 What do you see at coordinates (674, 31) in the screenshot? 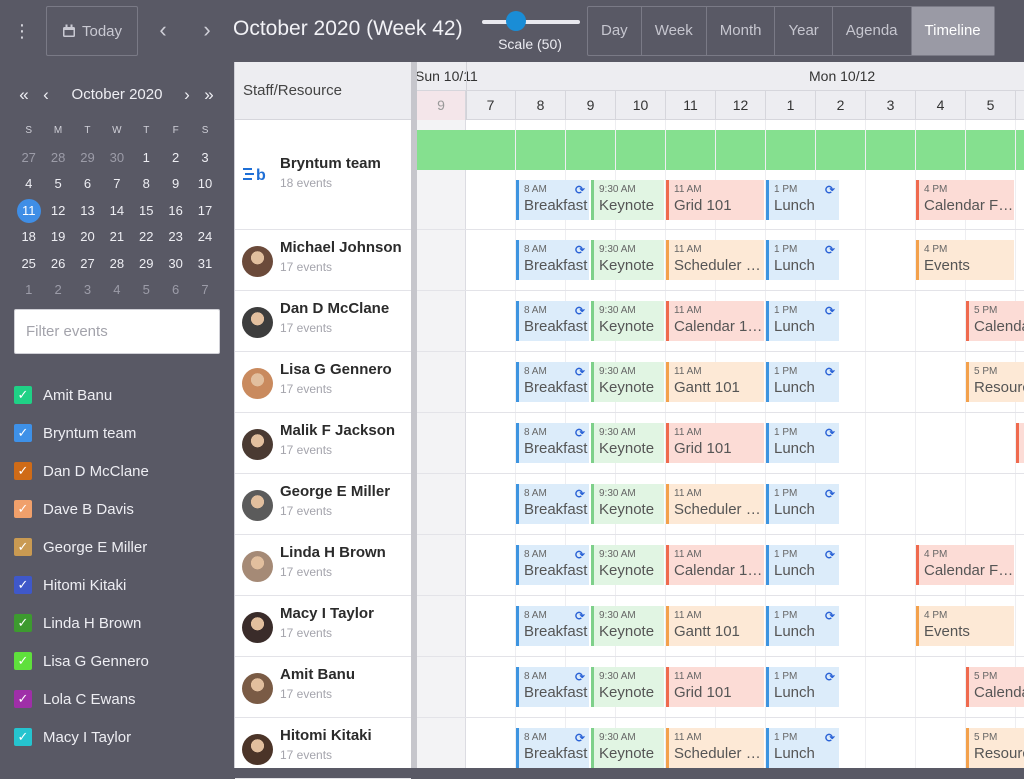
I see `tab-week: Week` at bounding box center [674, 31].